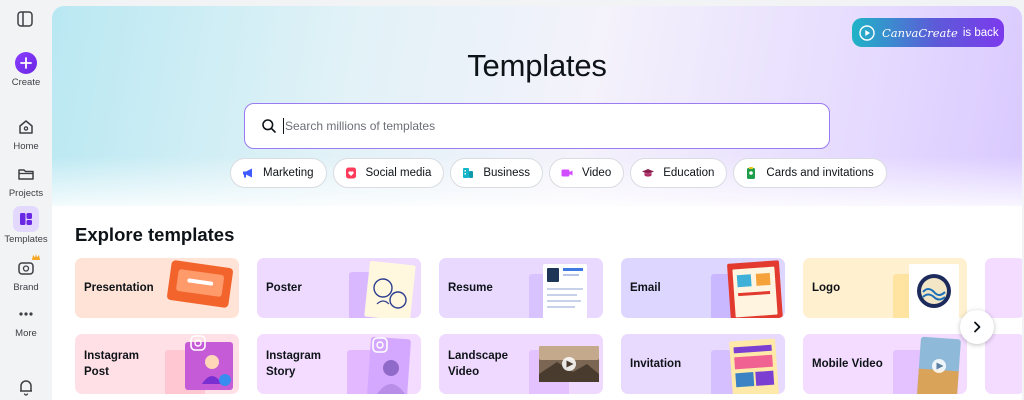  What do you see at coordinates (703, 364) in the screenshot?
I see `template-card-invitation: Invitation` at bounding box center [703, 364].